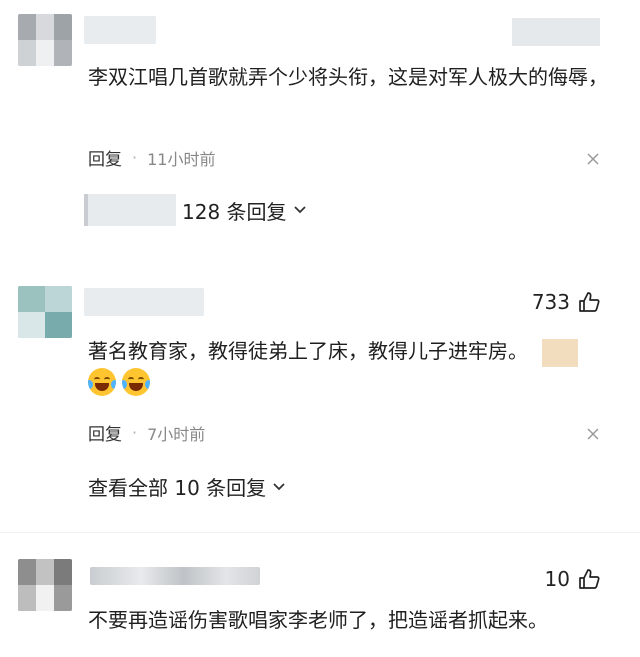 The height and width of the screenshot is (657, 640). I want to click on reply-avatars-blurred, so click(130, 210).